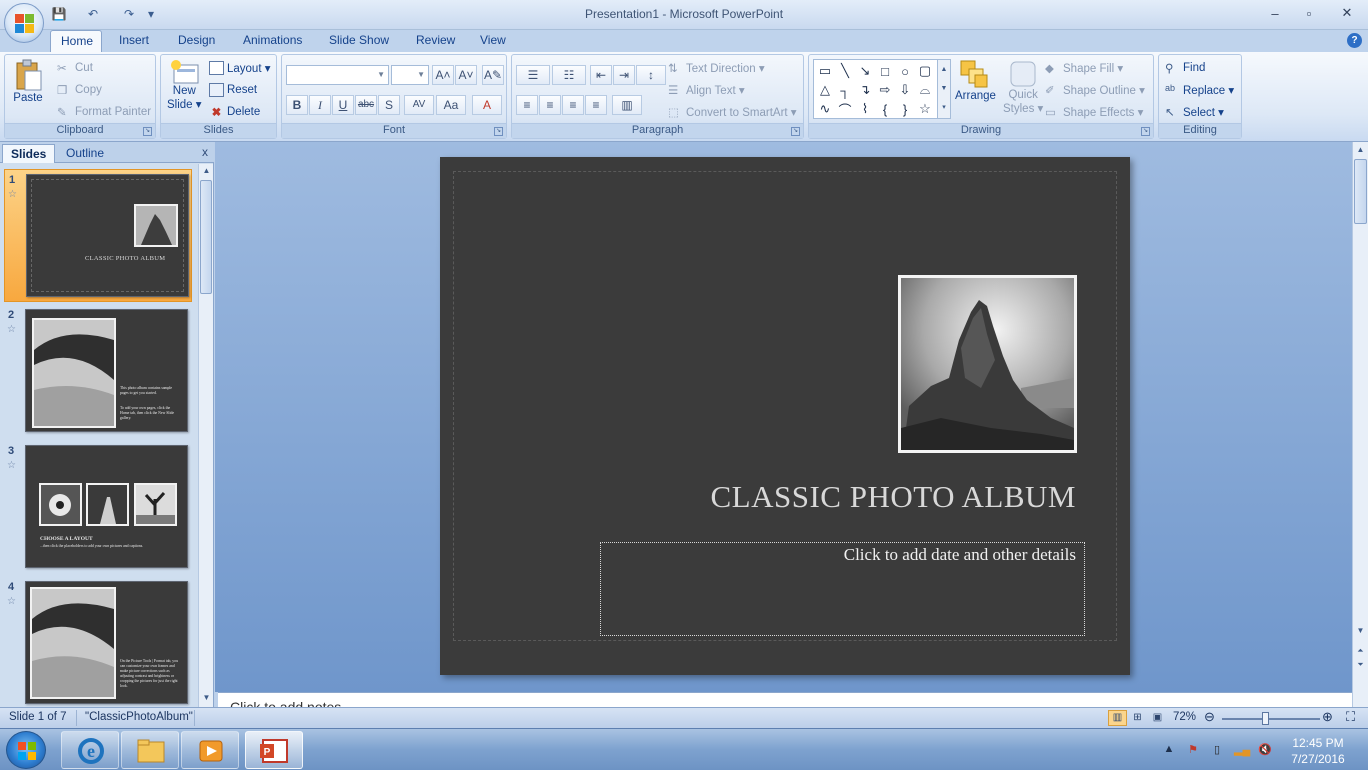 This screenshot has height=770, width=1368. What do you see at coordinates (825, 90) in the screenshot?
I see `triangle-shape-icon: △` at bounding box center [825, 90].